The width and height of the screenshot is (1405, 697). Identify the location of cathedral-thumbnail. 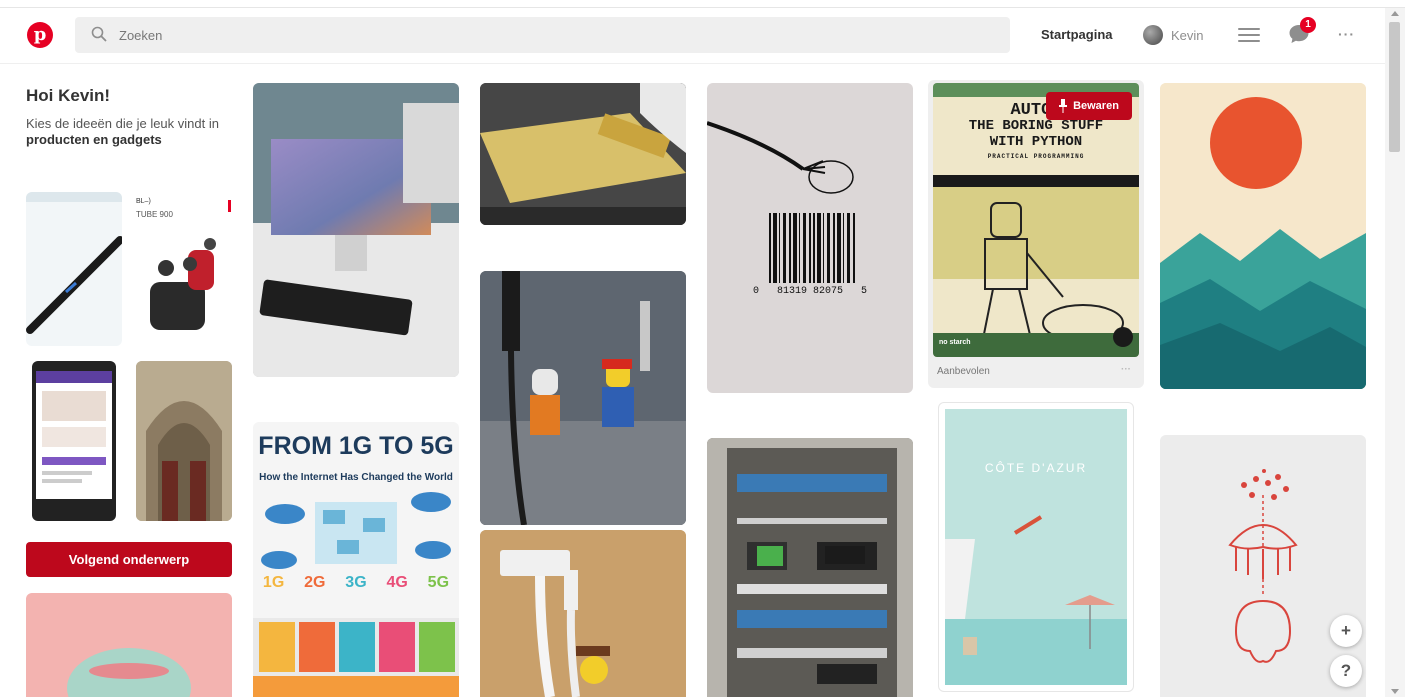
(184, 441).